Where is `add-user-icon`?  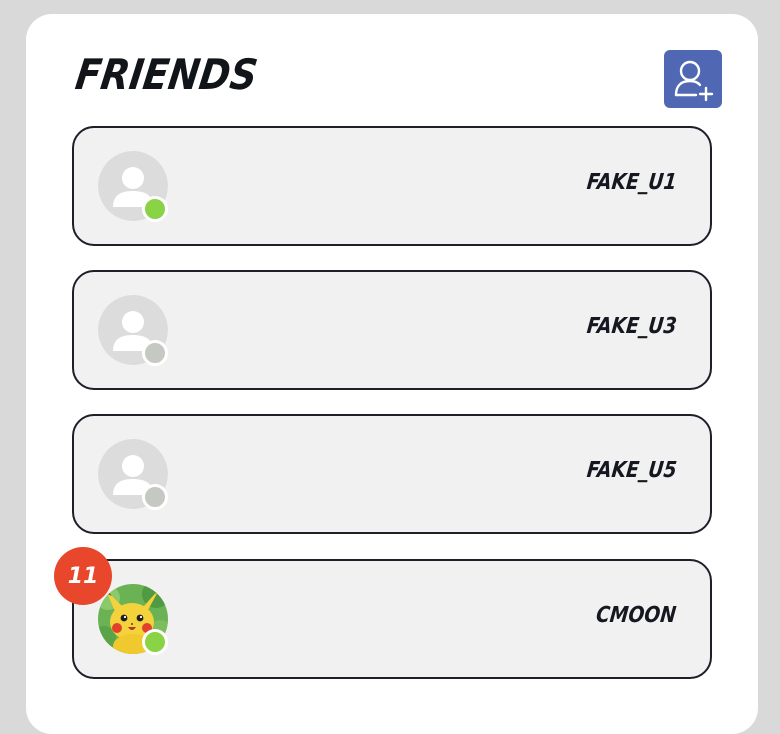
add-user-icon is located at coordinates (694, 81).